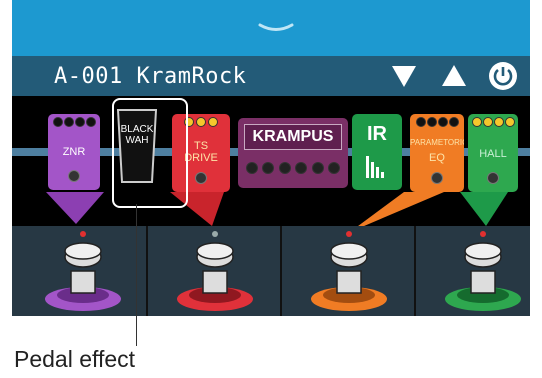 The image size is (542, 378). Describe the element at coordinates (437, 142) in the screenshot. I see `pedal-label-line1: PARAMETORIC` at that location.